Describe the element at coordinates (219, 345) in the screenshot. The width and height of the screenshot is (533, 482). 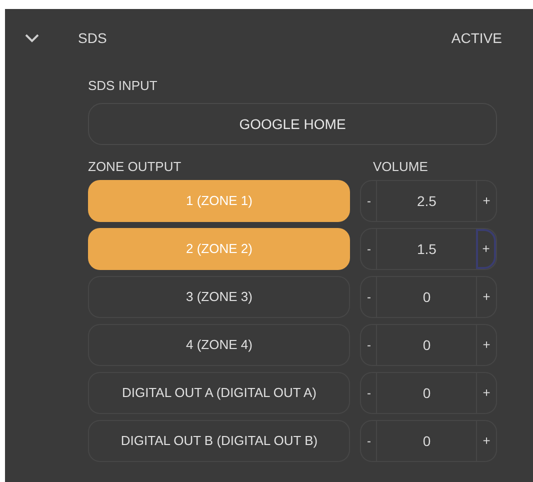
I see `zone-toggle: 4 (ZONE 4)` at that location.